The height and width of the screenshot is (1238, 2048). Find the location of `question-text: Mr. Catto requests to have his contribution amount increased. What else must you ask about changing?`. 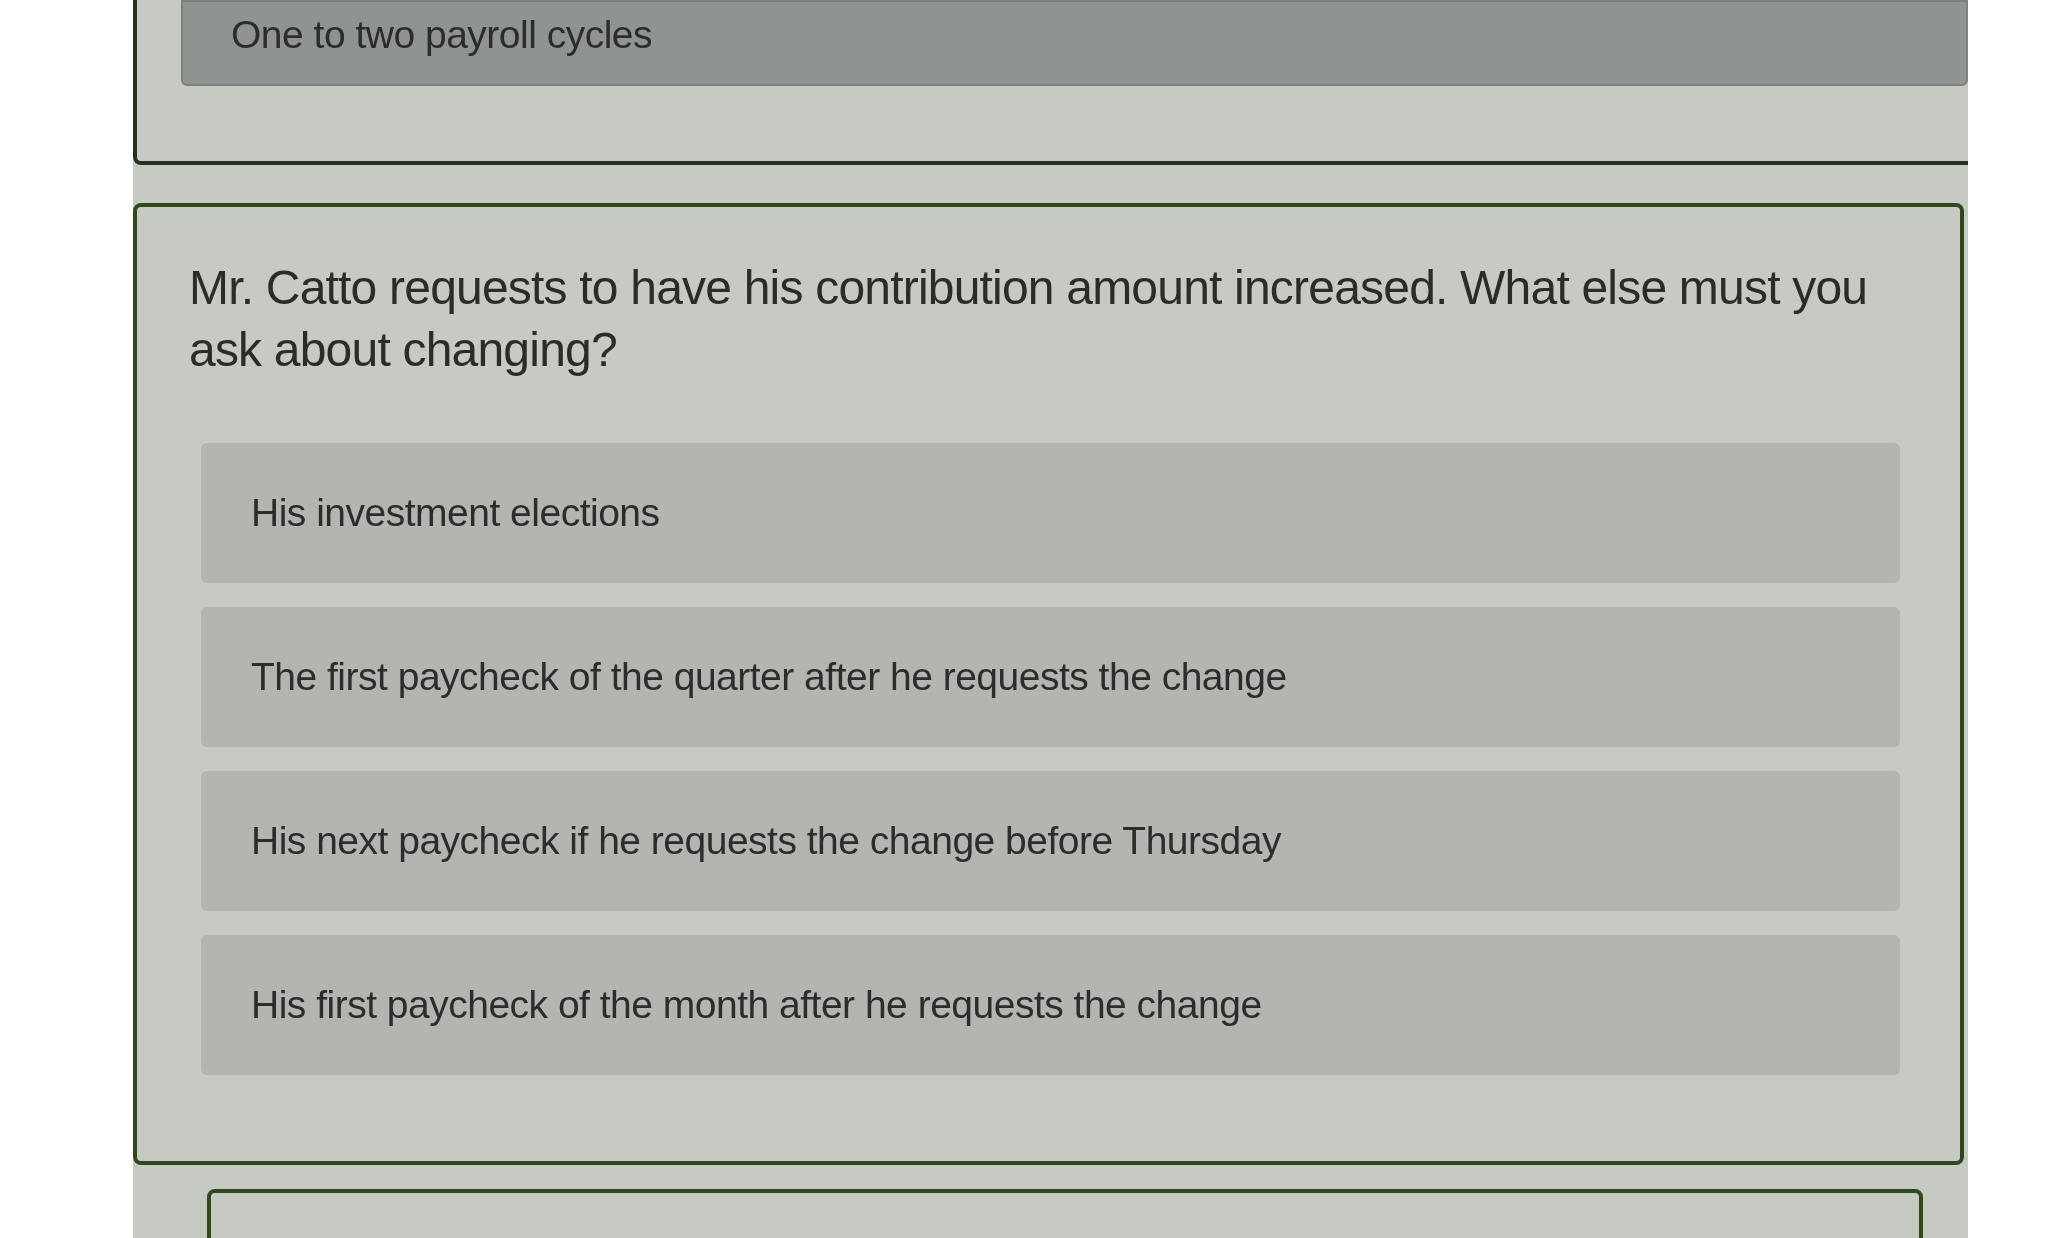

question-text: Mr. Catto requests to have his contribution amount increased. What else must you ask about changing? is located at coordinates (1029, 319).